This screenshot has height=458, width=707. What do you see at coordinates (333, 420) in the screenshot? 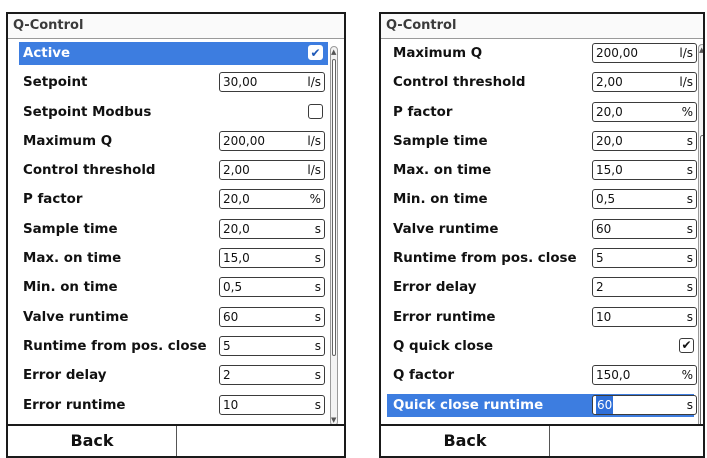
I see `scroll-down-arrow-icon: ▼` at bounding box center [333, 420].